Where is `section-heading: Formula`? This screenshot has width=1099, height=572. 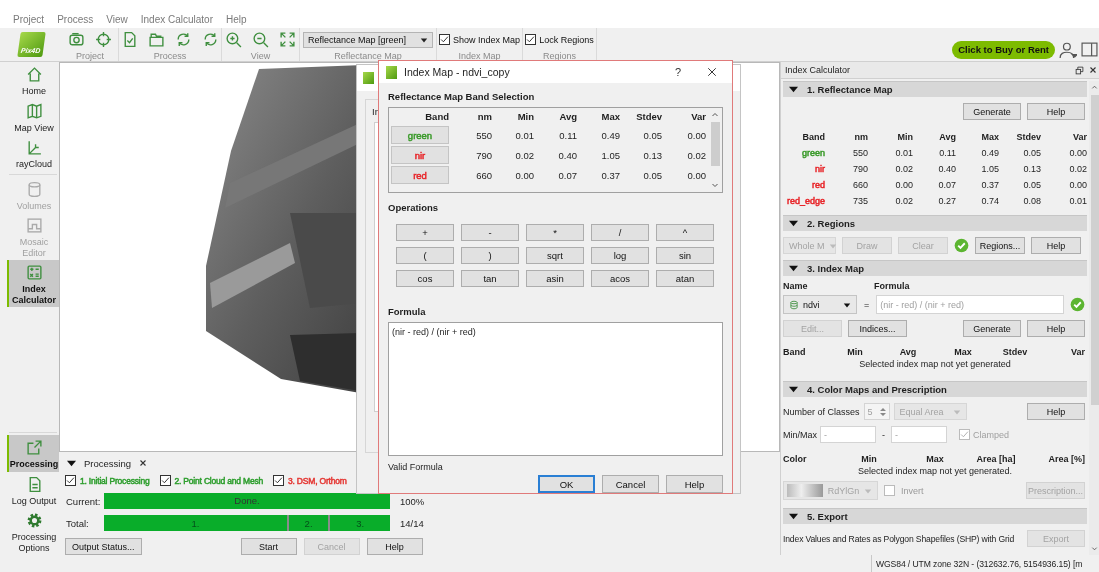
section-heading: Formula is located at coordinates (407, 311).